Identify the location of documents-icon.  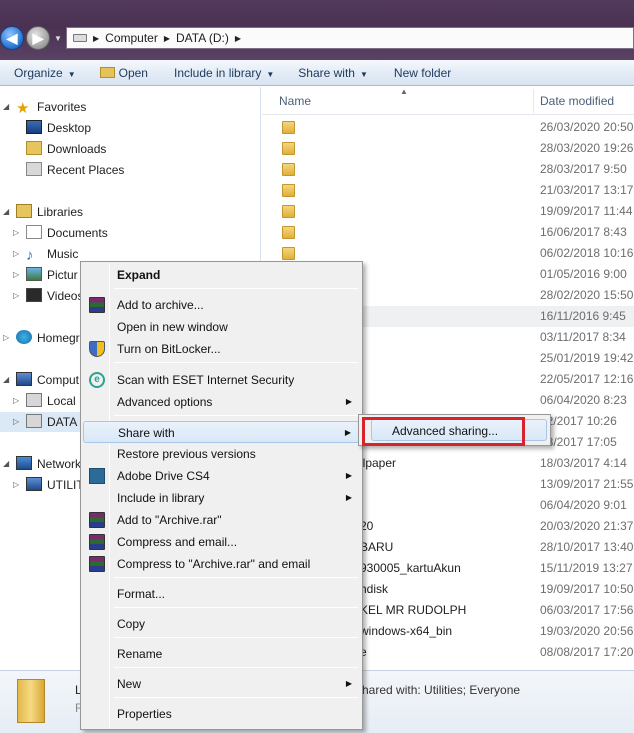
(34, 232).